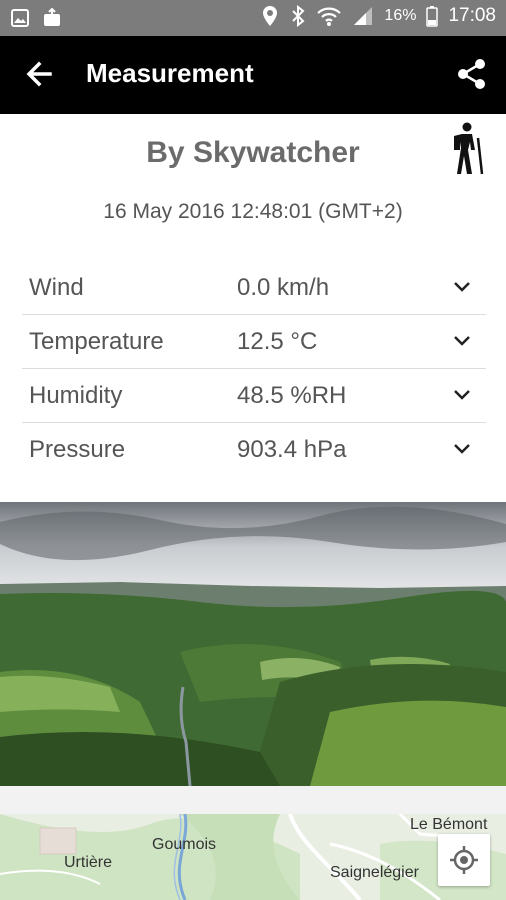 The height and width of the screenshot is (900, 506). I want to click on status-right: 16% 17:08, so click(378, 16).